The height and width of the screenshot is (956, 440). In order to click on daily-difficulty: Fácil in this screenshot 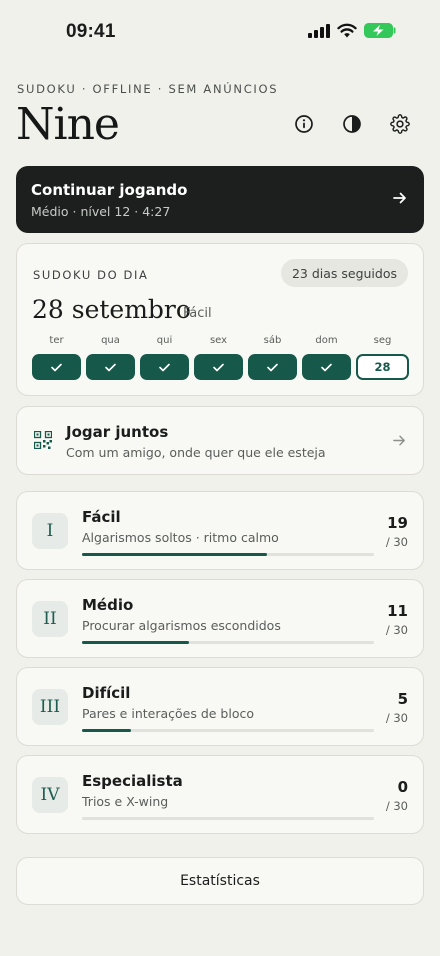, I will do `click(197, 313)`.